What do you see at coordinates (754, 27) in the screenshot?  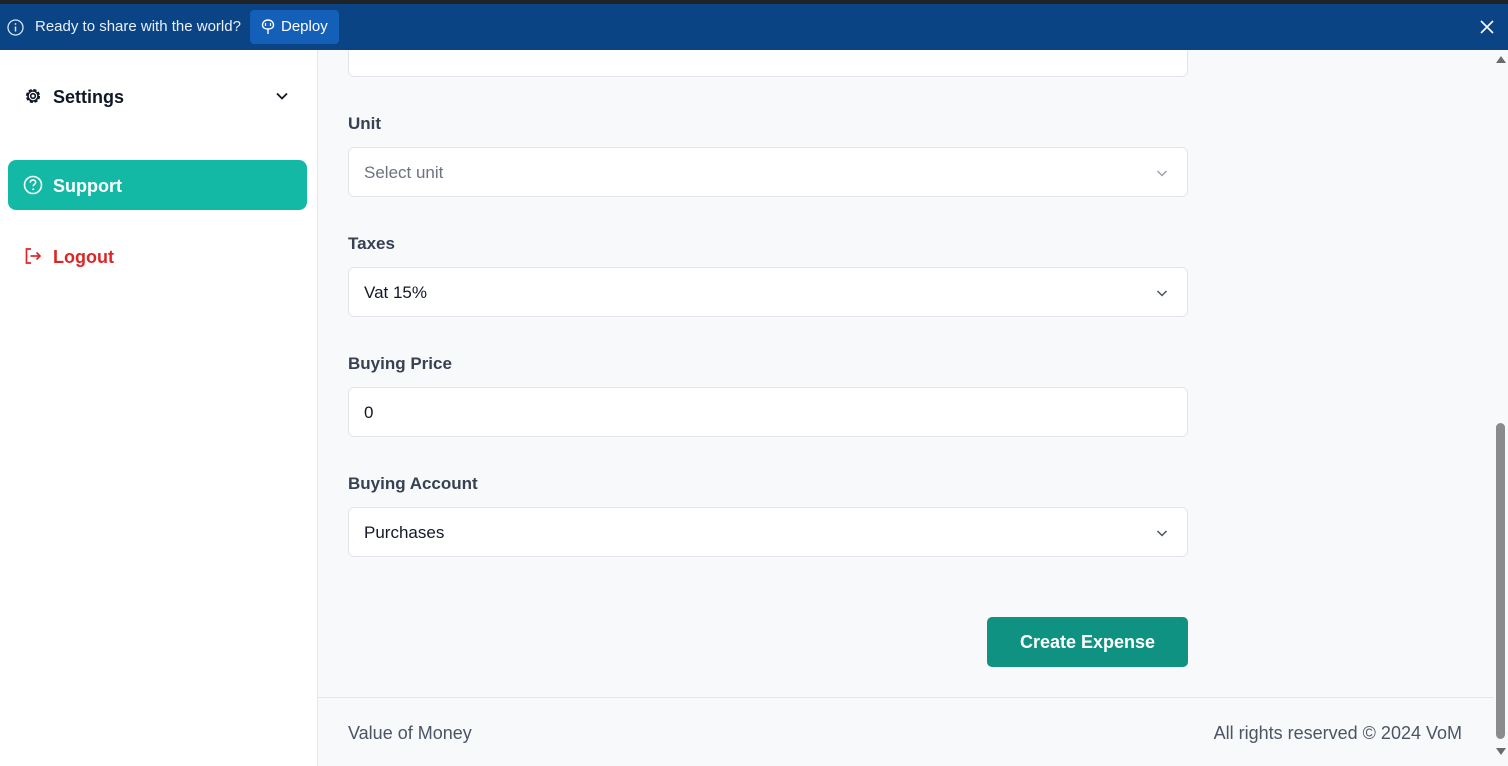 I see `deploy-banner: Ready to share with the world? Deploy` at bounding box center [754, 27].